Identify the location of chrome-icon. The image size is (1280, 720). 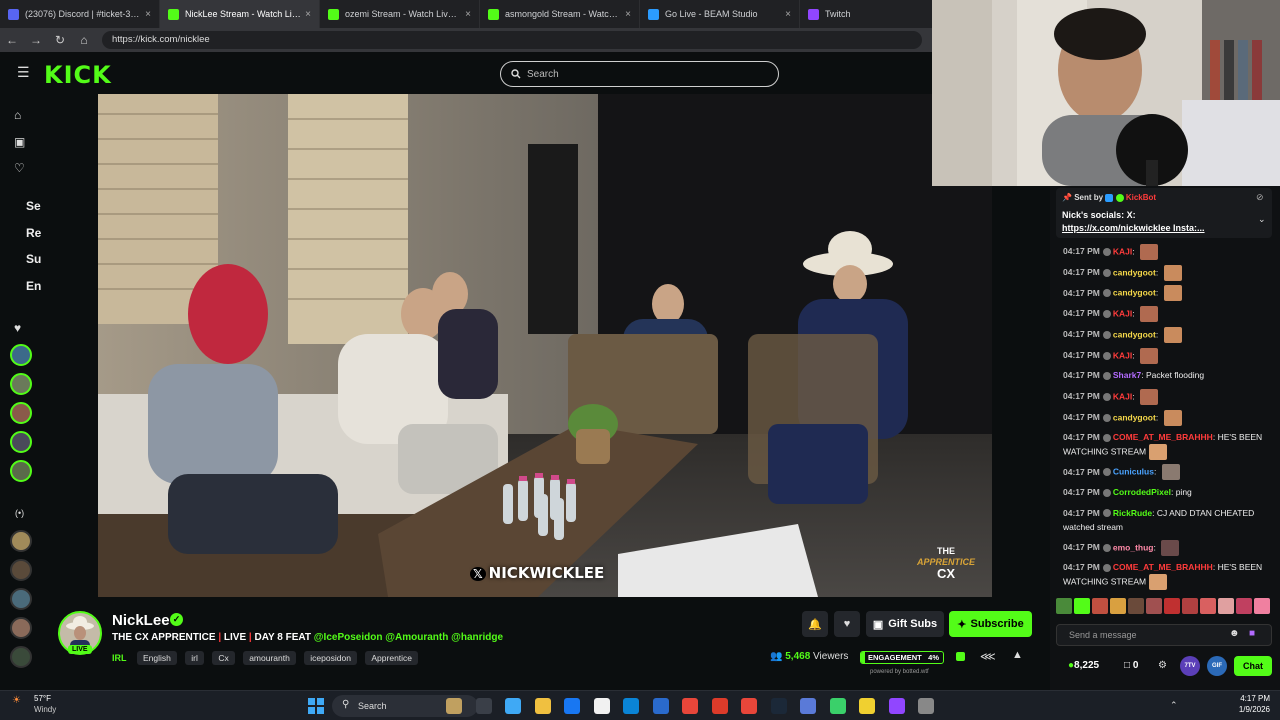
(690, 706).